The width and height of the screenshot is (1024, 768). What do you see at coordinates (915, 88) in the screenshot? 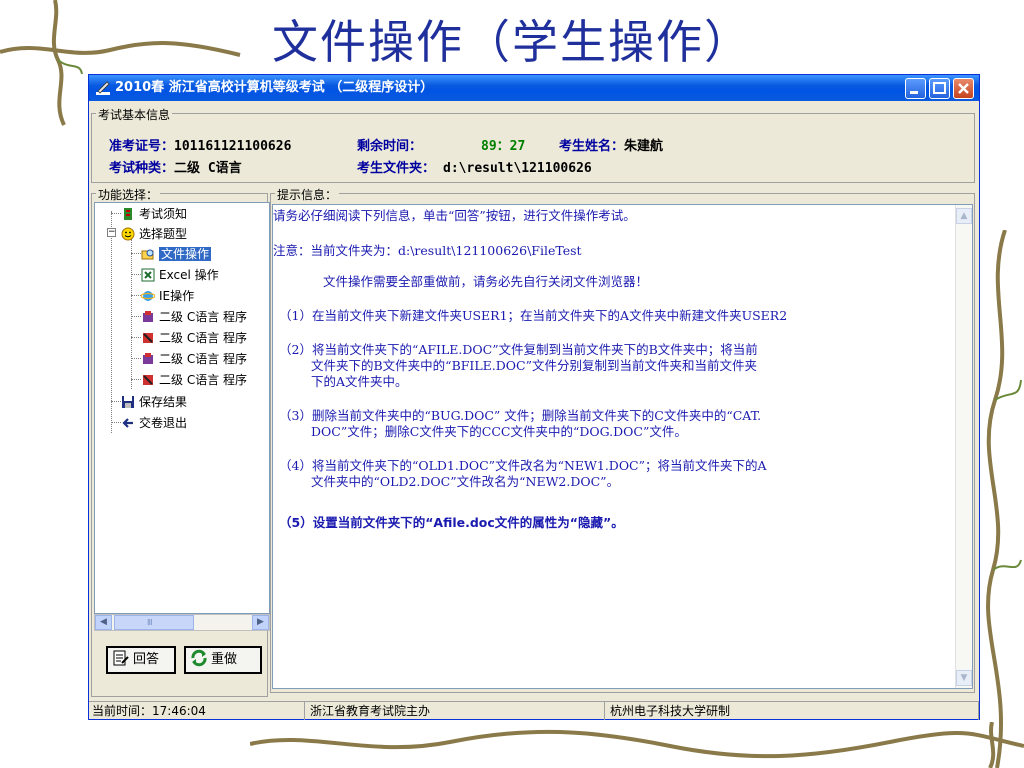
I see `minimize-button` at bounding box center [915, 88].